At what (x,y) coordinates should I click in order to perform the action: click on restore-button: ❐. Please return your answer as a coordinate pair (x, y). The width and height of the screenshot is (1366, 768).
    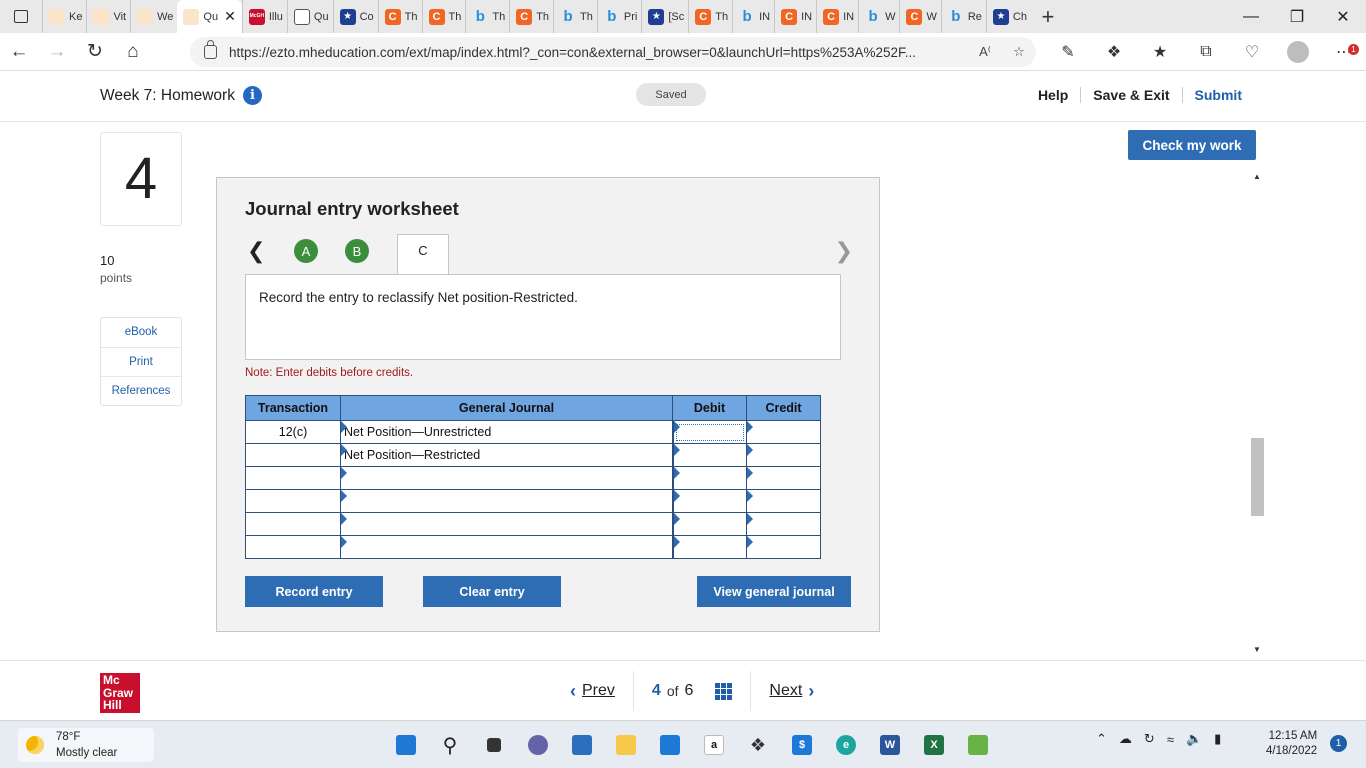
    Looking at the image, I should click on (1297, 16).